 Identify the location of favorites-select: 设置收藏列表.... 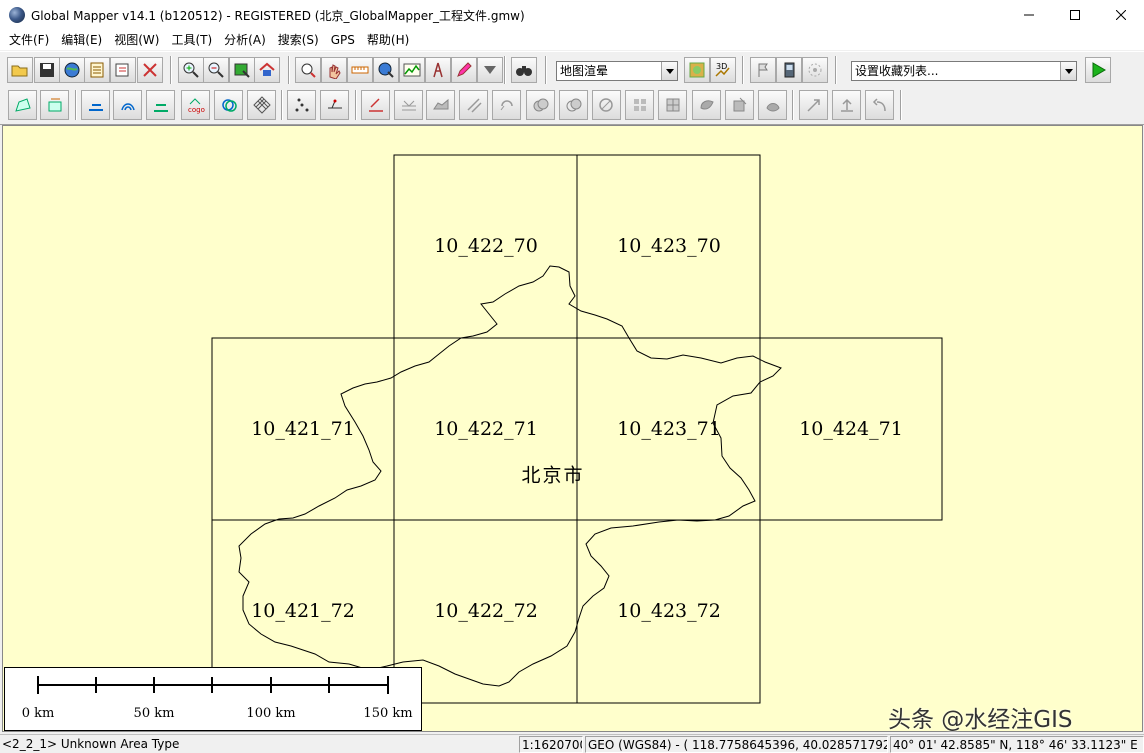
(964, 71).